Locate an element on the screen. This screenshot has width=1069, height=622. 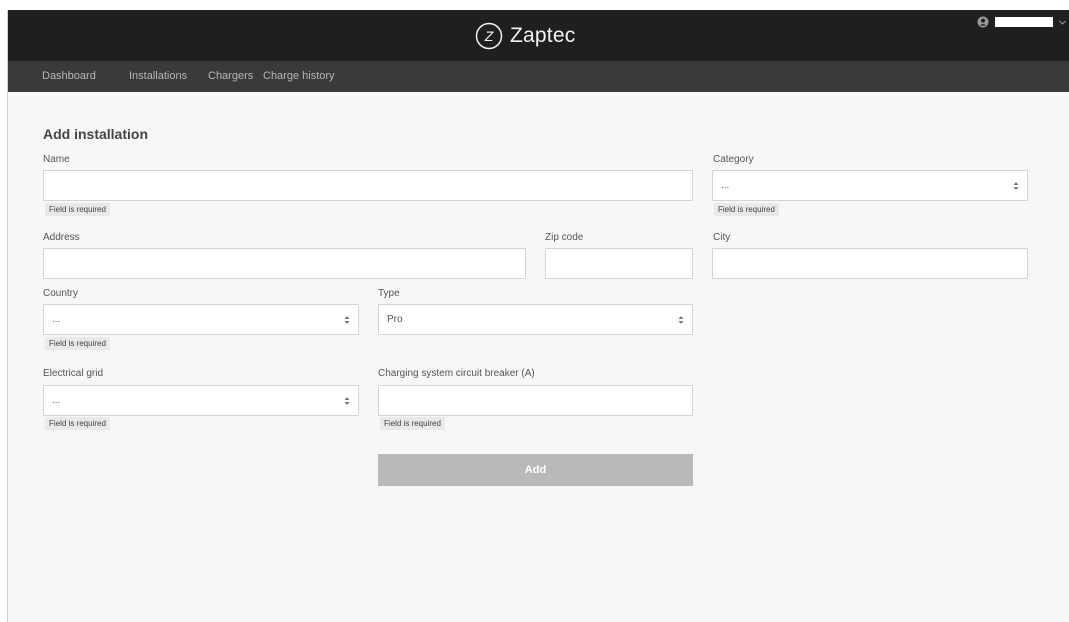
brand: Z Zaptec is located at coordinates (525, 36).